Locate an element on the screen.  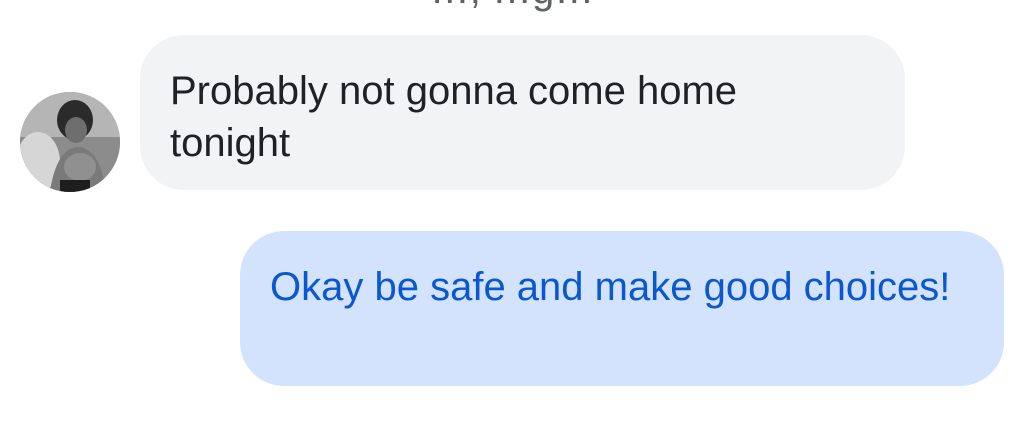
contact-avatar is located at coordinates (70, 142).